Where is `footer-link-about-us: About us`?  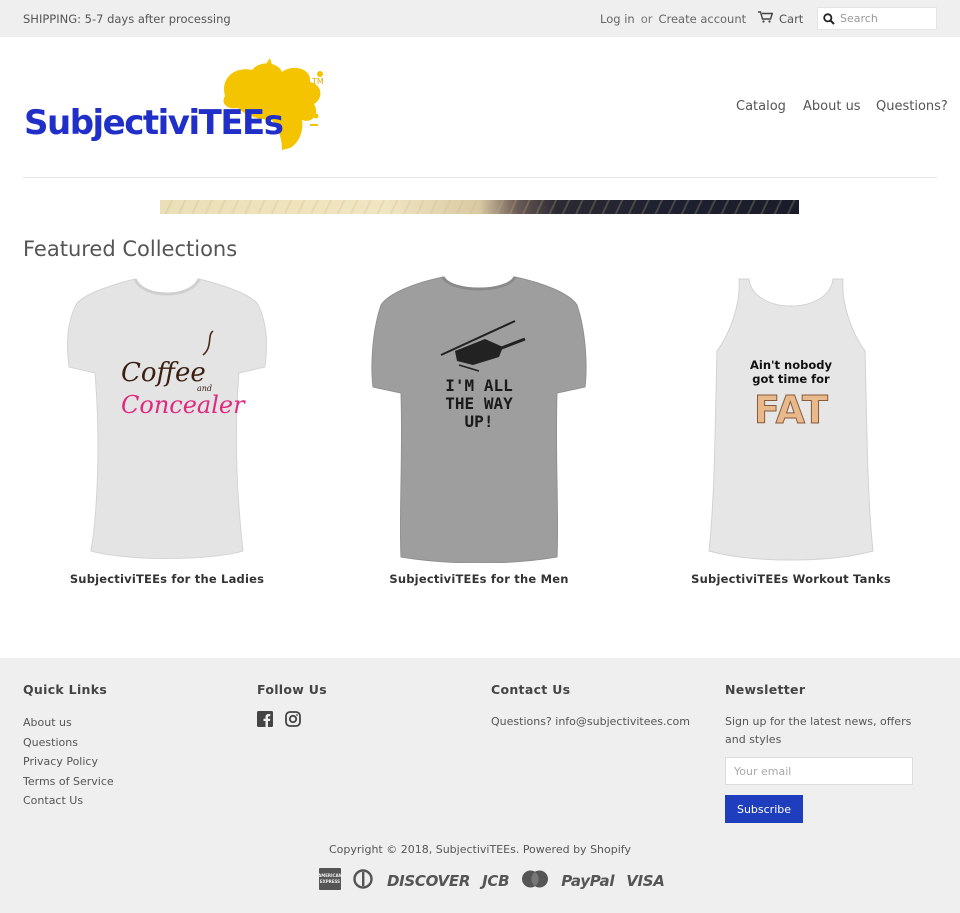 footer-link-about-us: About us is located at coordinates (68, 723).